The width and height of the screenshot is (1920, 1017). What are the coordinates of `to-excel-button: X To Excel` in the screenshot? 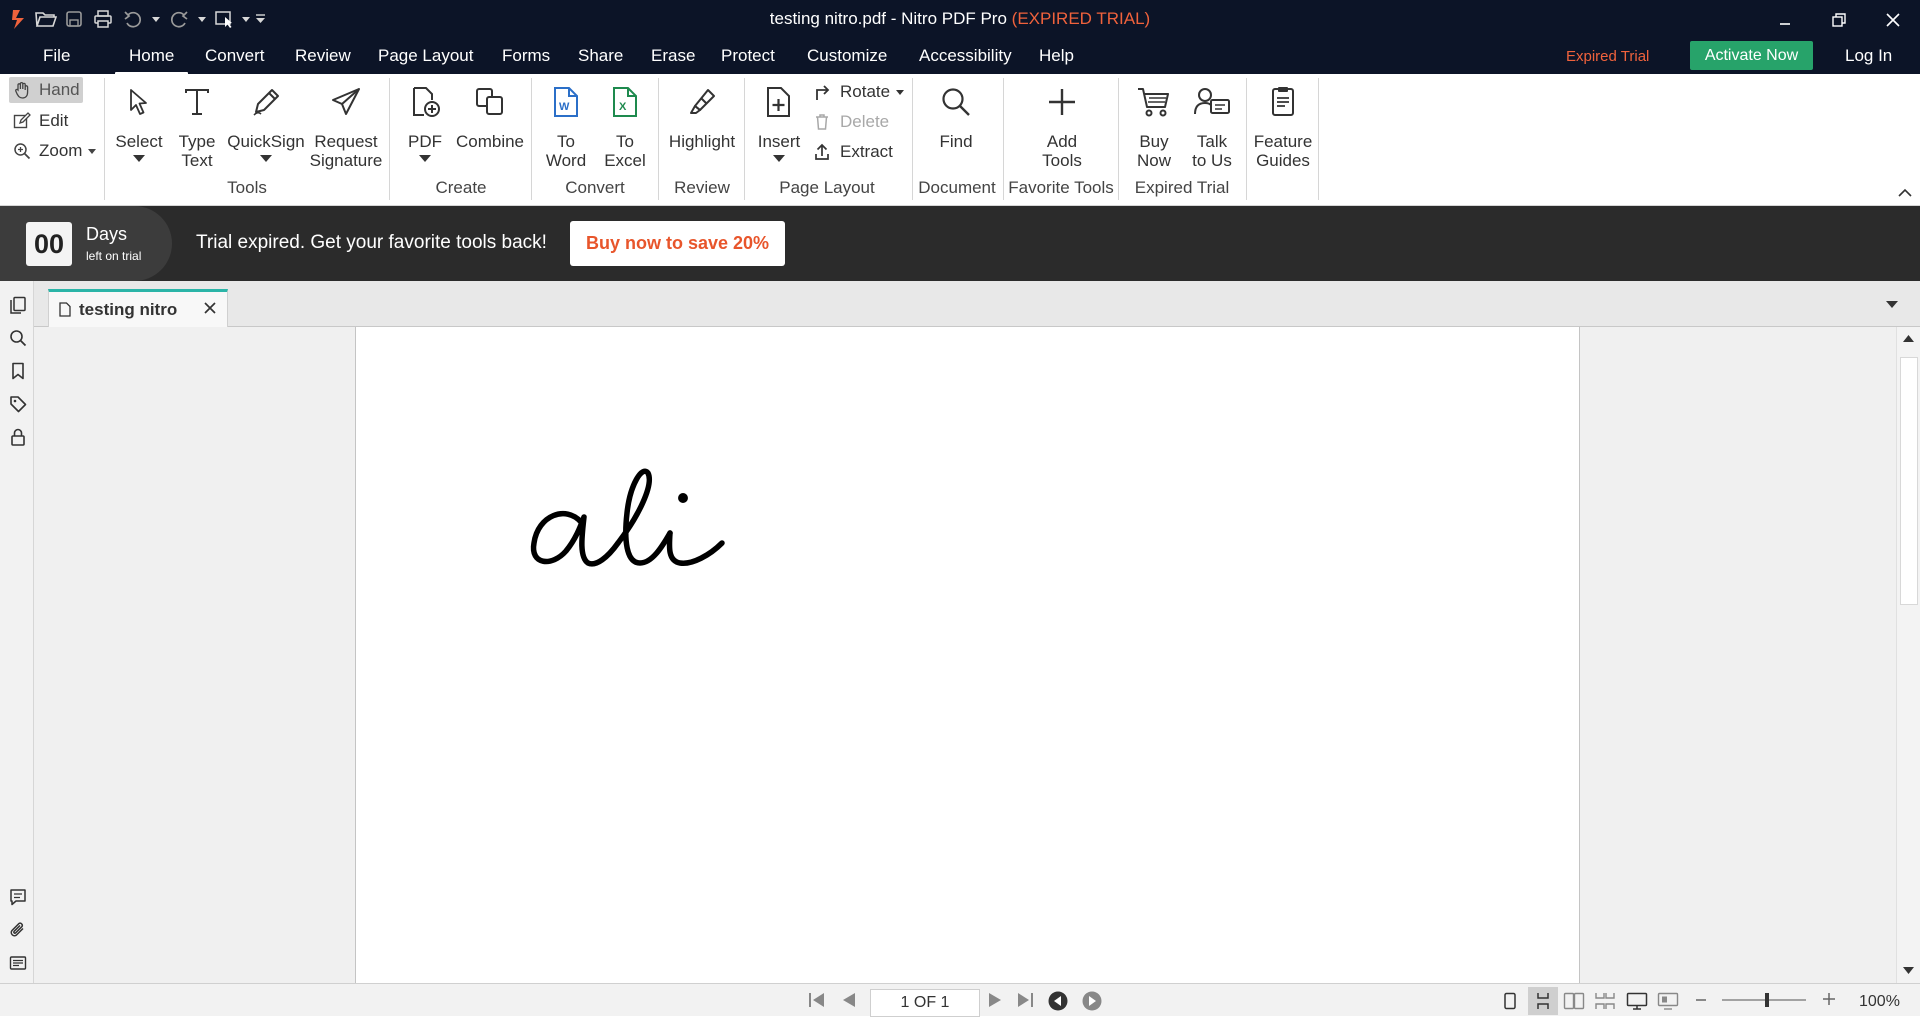 It's located at (625, 122).